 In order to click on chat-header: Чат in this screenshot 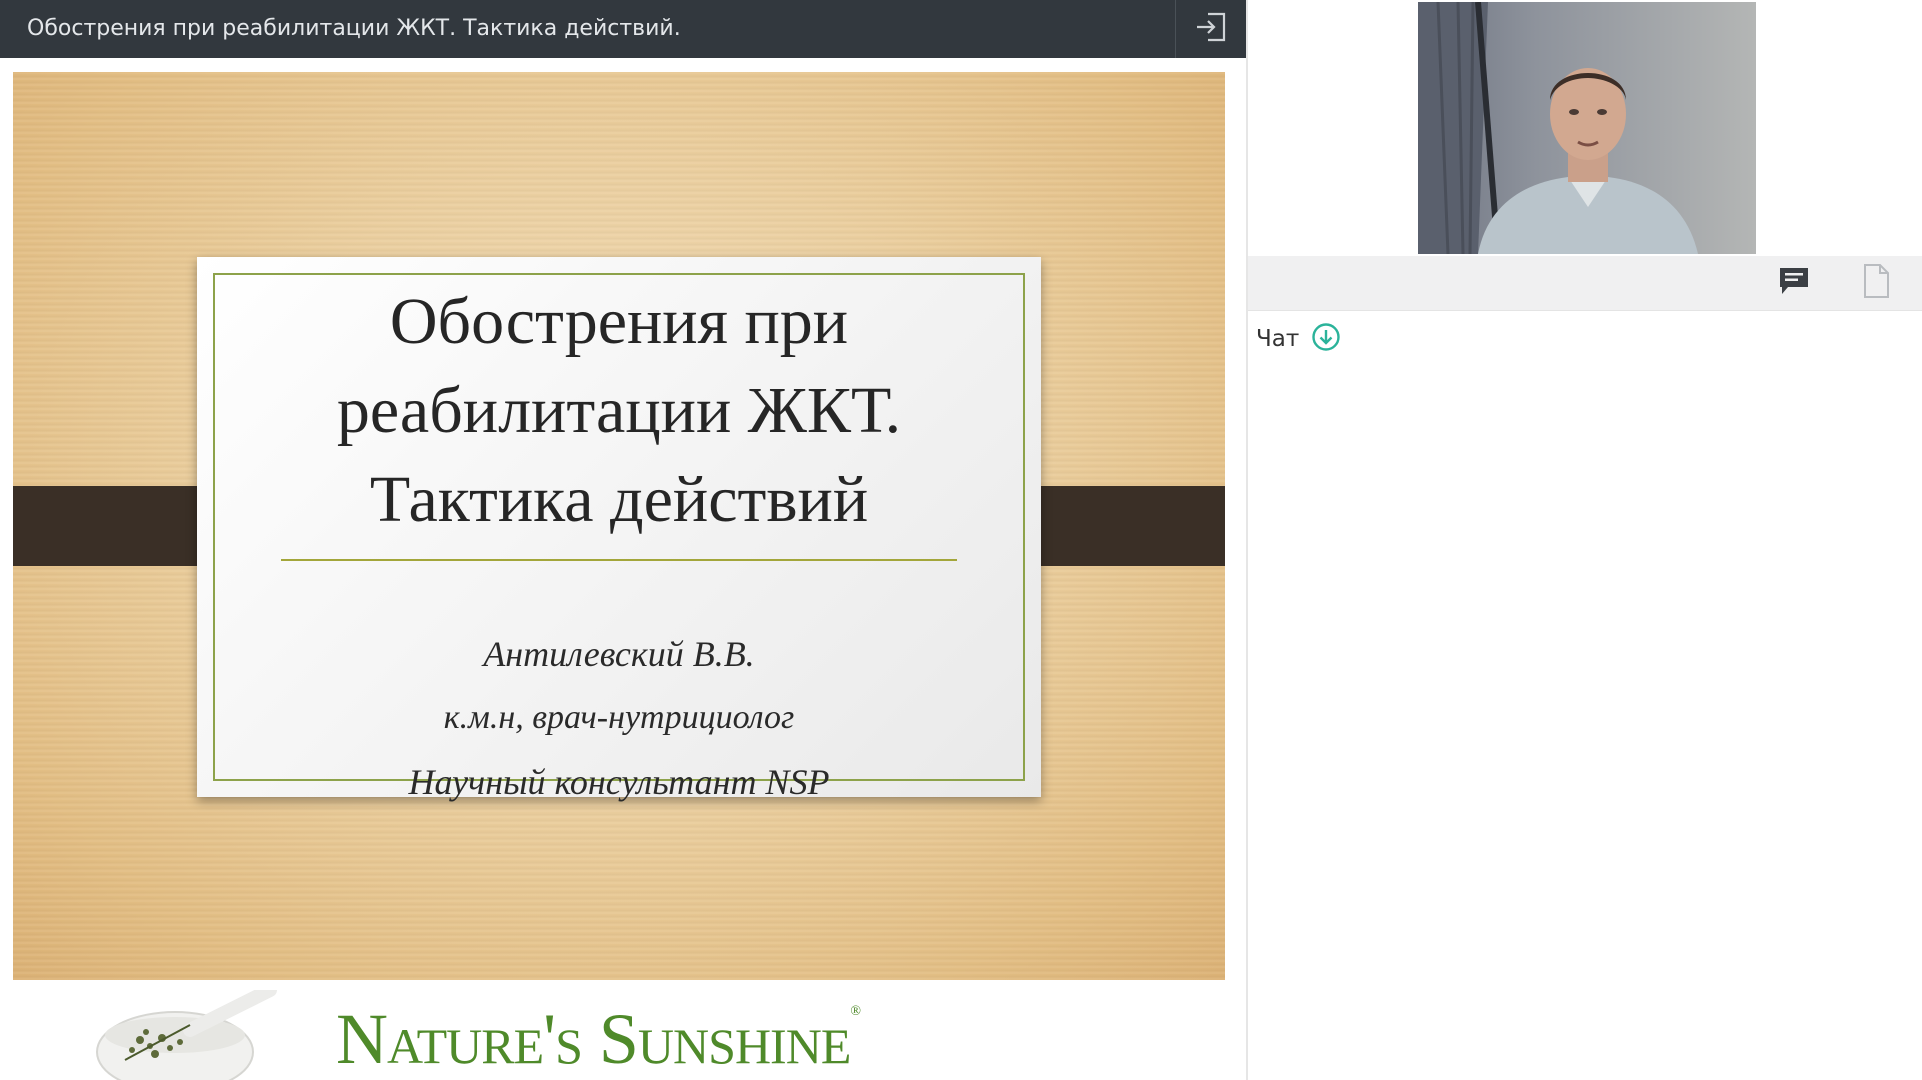, I will do `click(1298, 339)`.